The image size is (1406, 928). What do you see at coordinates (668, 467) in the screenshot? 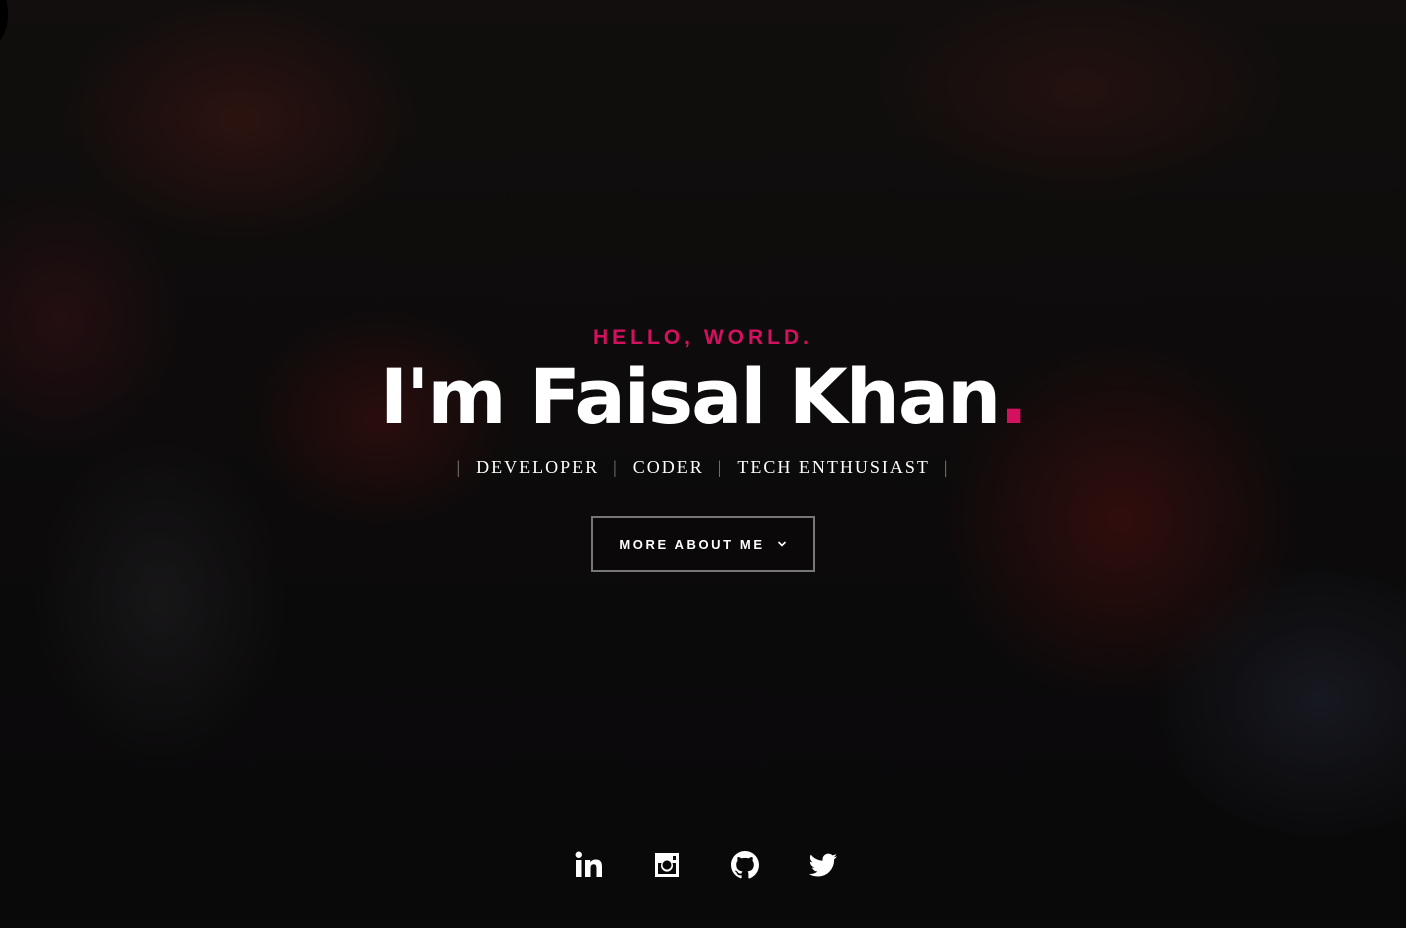
I see `role-coder: CODER` at bounding box center [668, 467].